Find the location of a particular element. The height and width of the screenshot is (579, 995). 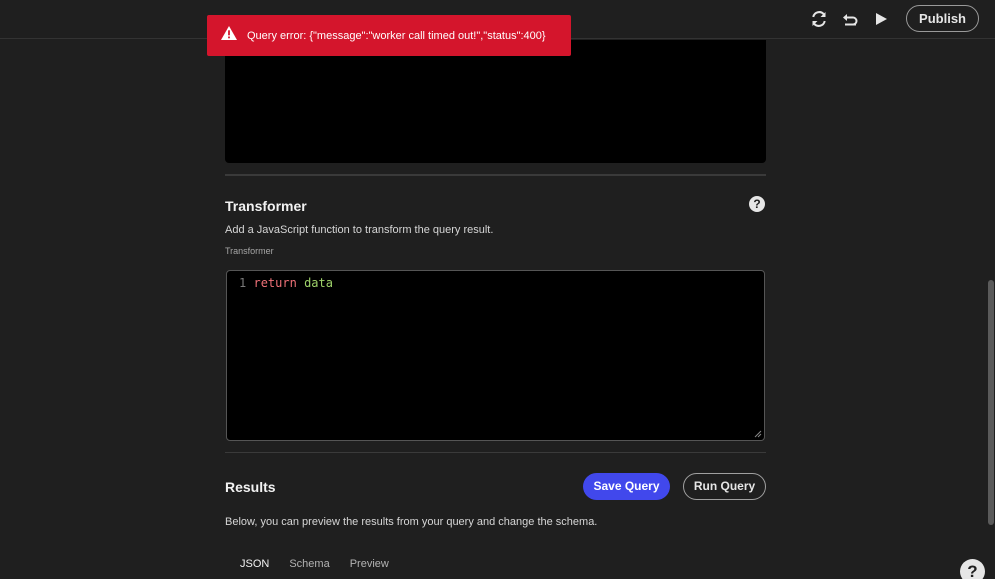

code-keyword: return is located at coordinates (275, 283).